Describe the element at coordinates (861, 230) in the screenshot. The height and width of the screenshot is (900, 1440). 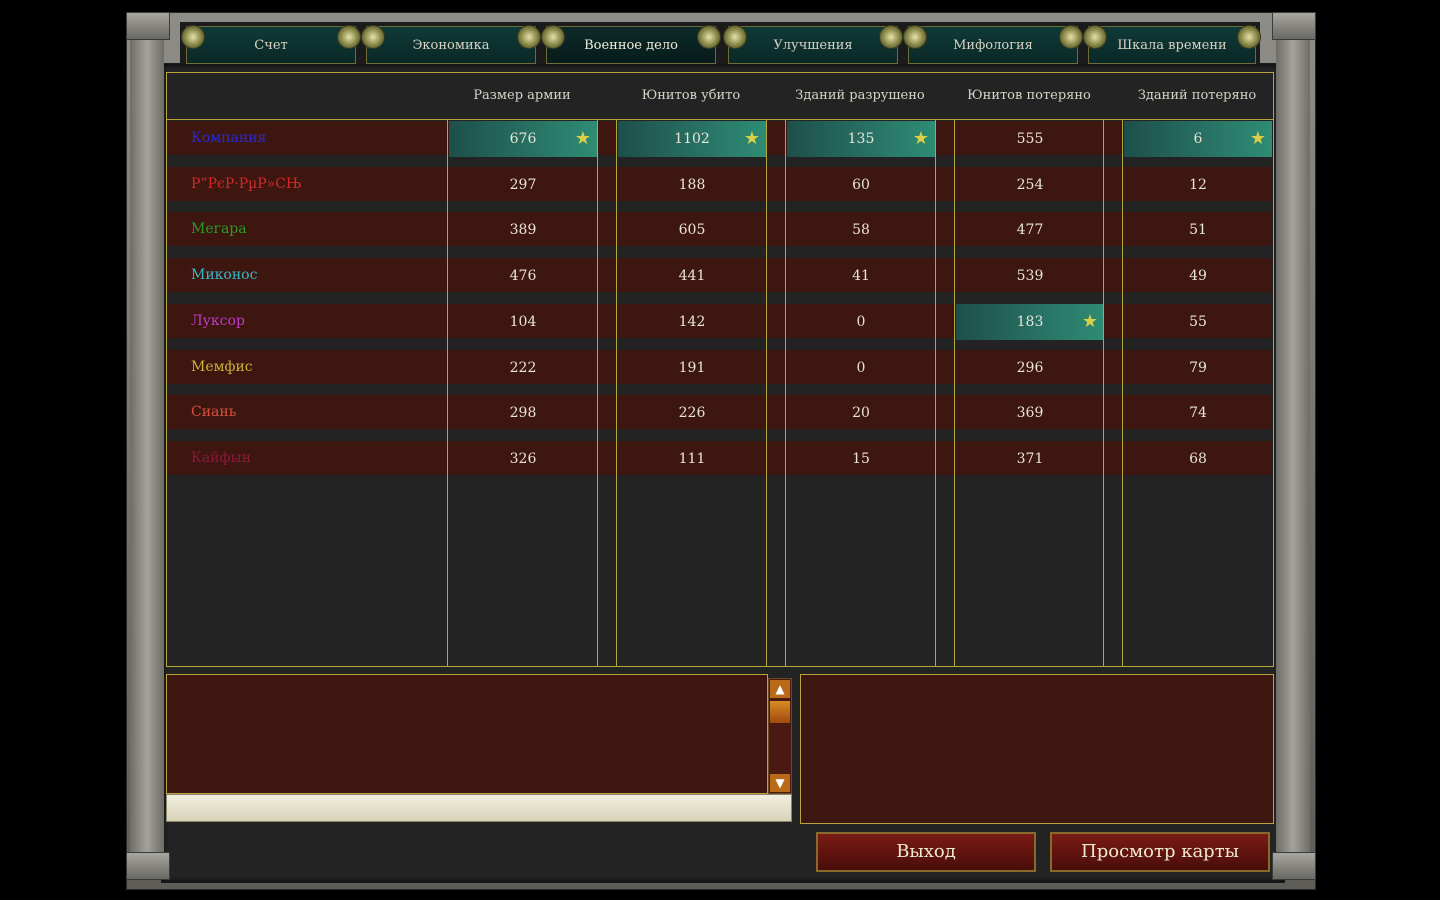
I see `stat-value: 58` at that location.